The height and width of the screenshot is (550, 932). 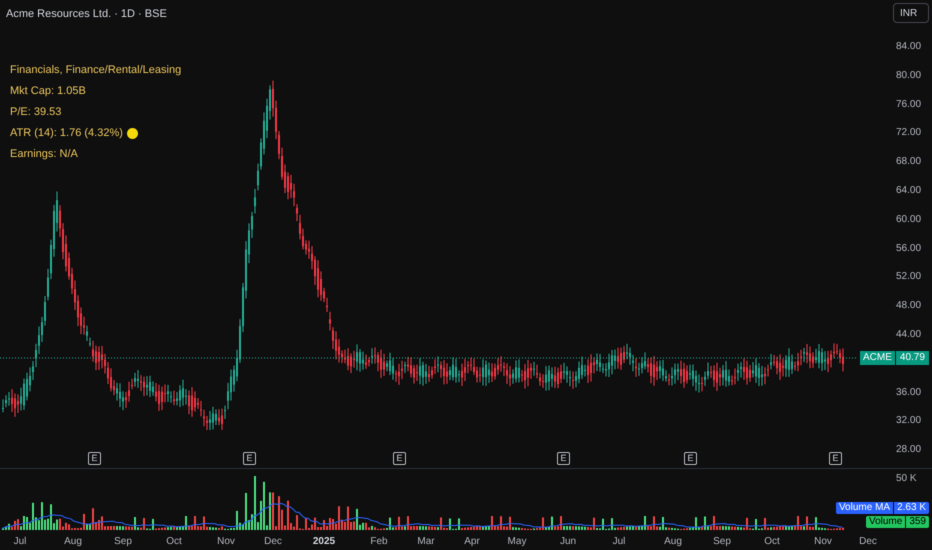 What do you see at coordinates (906, 479) in the screenshot?
I see `volume-axis-label: 50 K` at bounding box center [906, 479].